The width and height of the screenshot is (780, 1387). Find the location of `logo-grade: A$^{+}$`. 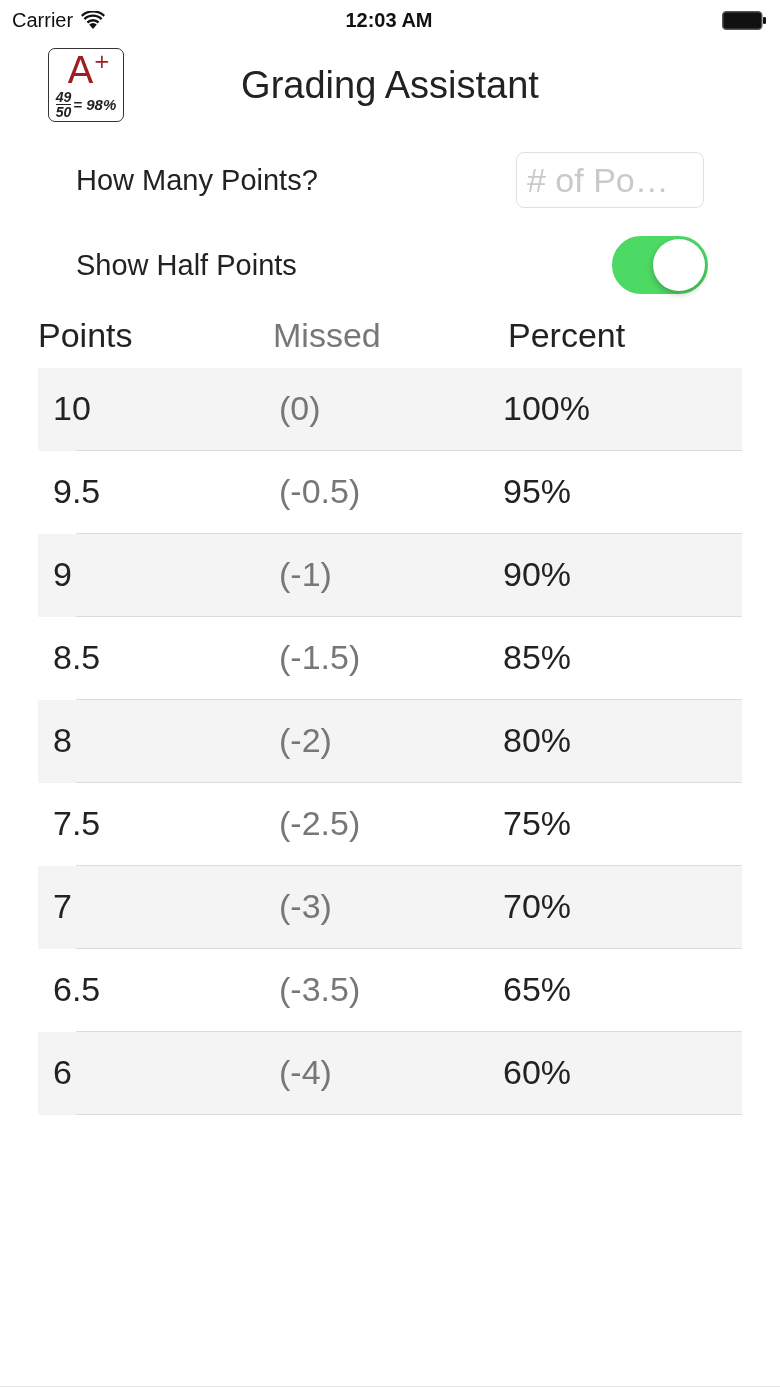

logo-grade: A$^{+}$ is located at coordinates (88, 70).